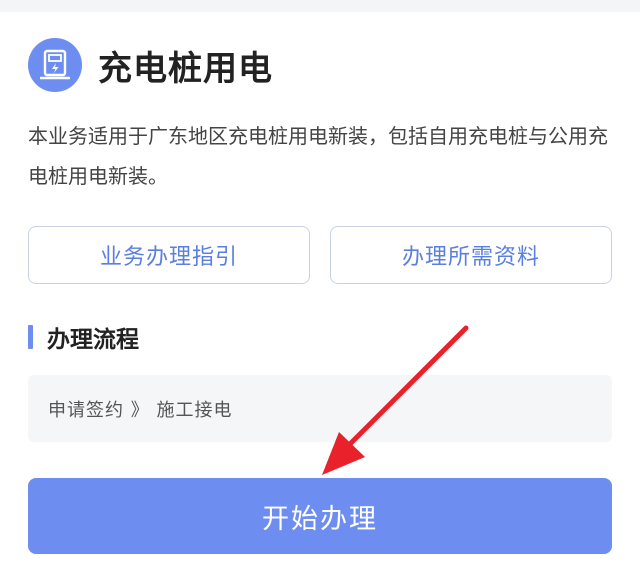  Describe the element at coordinates (320, 408) in the screenshot. I see `process-steps-box: 申请签约 》 施工接电` at that location.